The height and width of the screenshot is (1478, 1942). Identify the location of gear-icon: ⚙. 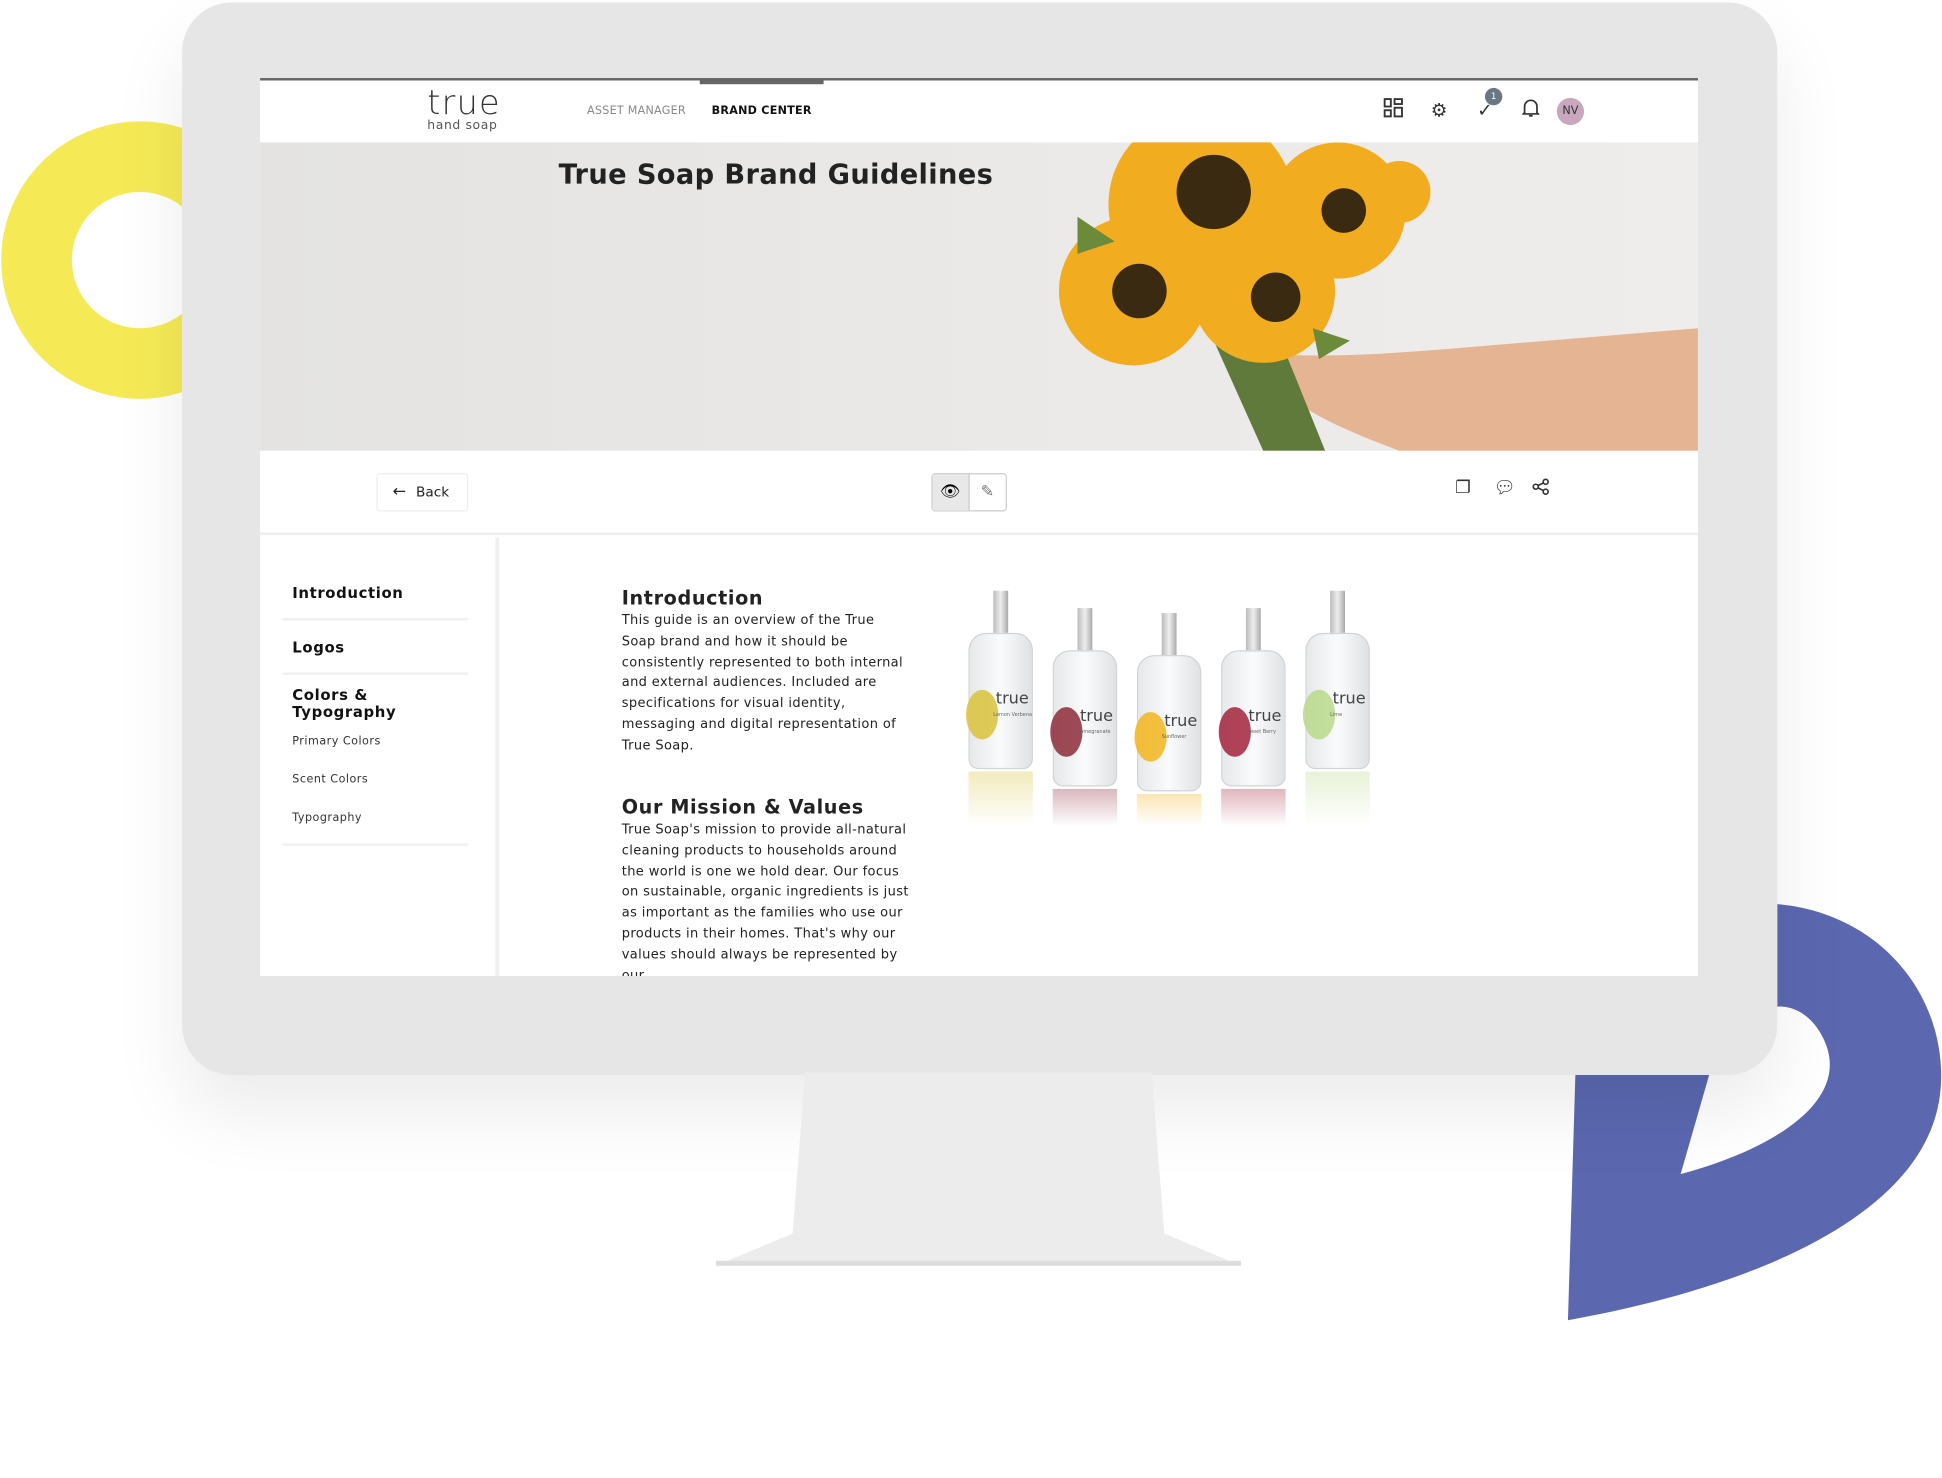
(1439, 110).